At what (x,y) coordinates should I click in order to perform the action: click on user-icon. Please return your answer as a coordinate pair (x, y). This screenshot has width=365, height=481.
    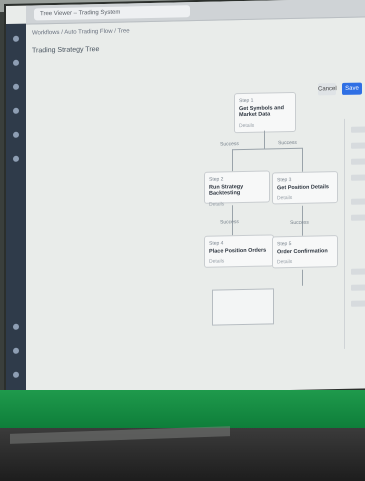
    Looking at the image, I should click on (16, 350).